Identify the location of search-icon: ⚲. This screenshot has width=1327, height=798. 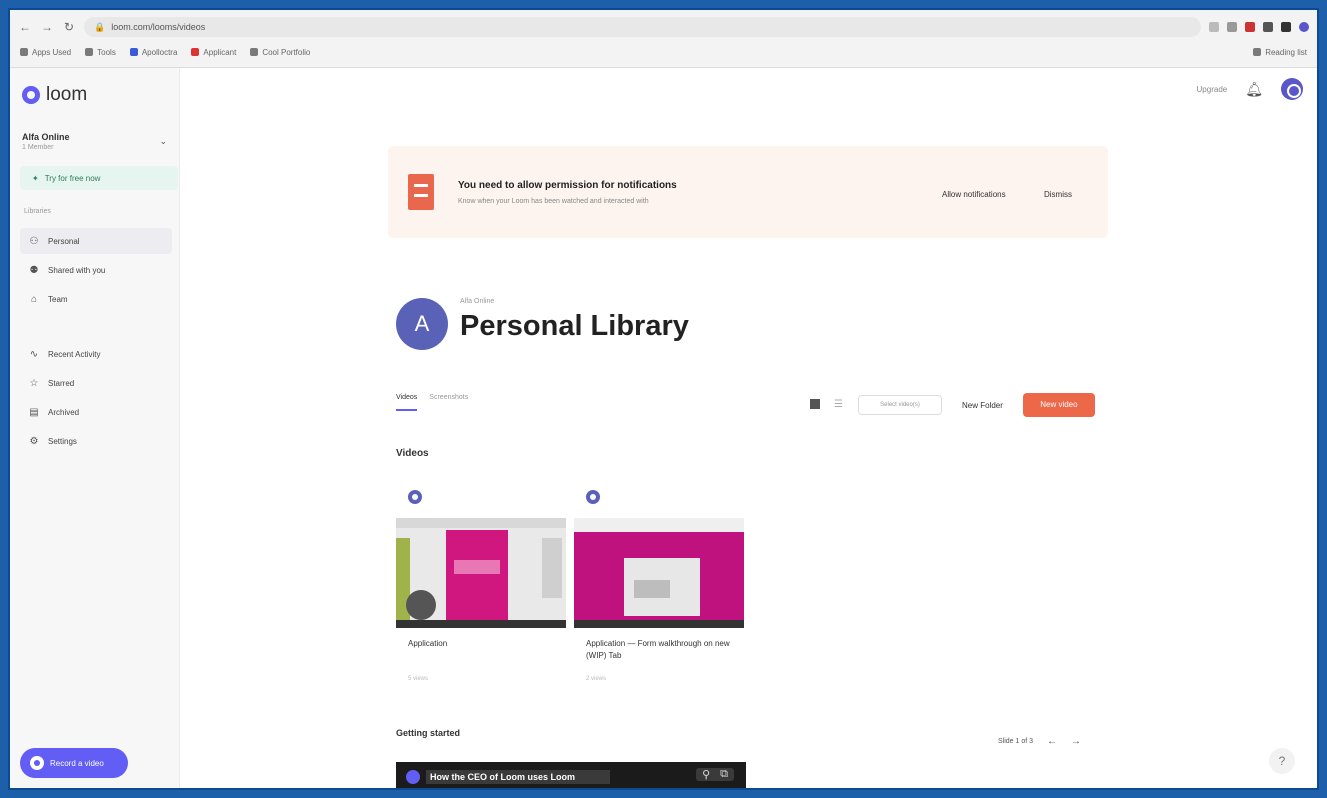
(706, 774).